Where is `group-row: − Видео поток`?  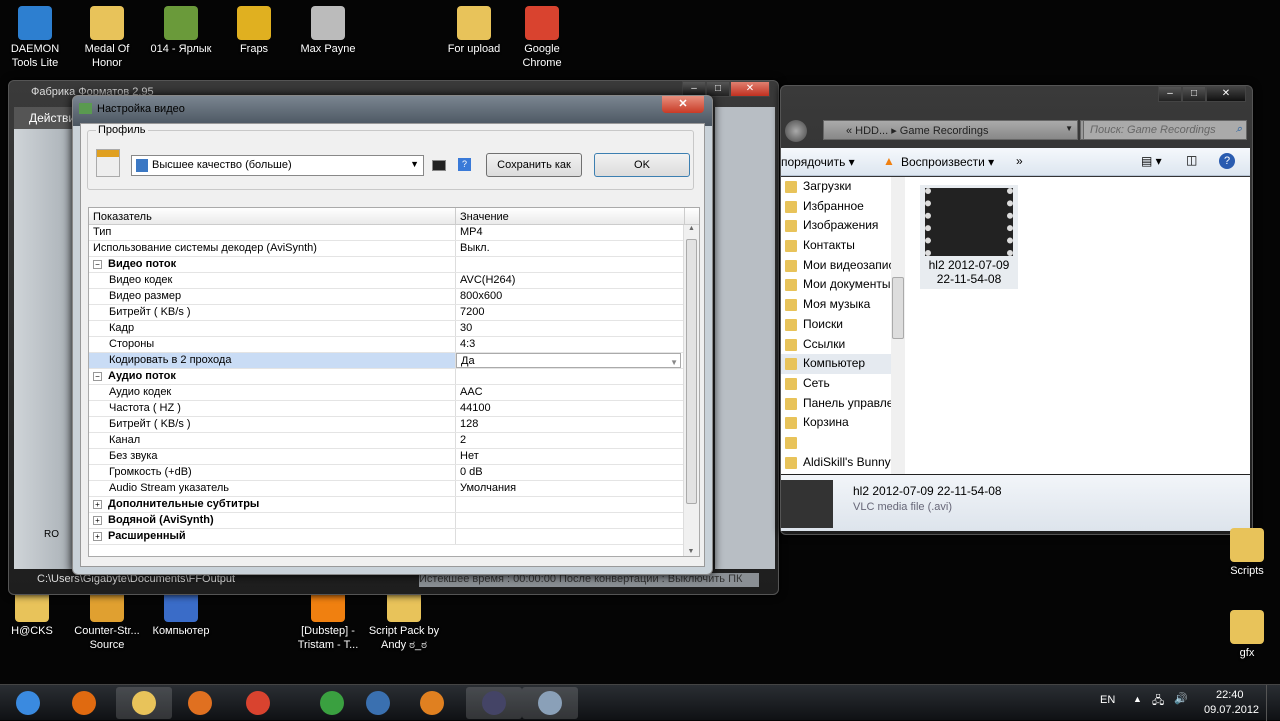 group-row: − Видео поток is located at coordinates (394, 265).